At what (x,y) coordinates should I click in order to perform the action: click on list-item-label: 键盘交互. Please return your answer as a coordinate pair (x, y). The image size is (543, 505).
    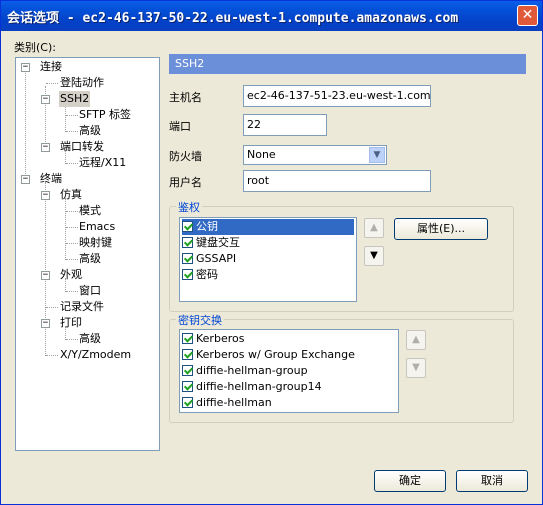
    Looking at the image, I should click on (218, 242).